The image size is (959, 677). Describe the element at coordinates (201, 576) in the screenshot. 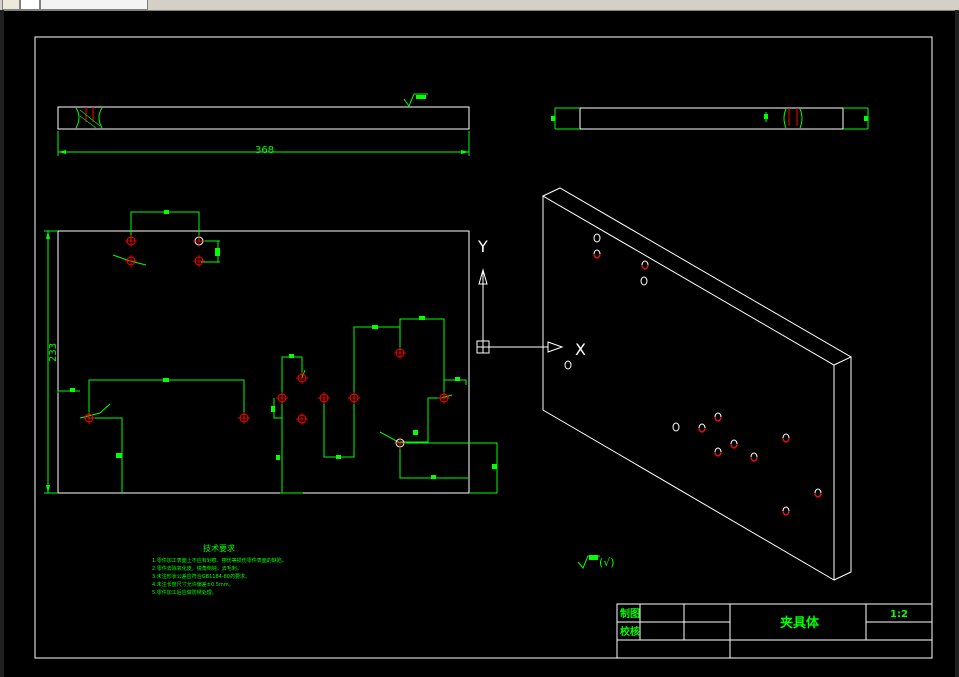

I see `tech-requirement-line: 3.未注形状公差应符合GB1184-80的要求。` at that location.